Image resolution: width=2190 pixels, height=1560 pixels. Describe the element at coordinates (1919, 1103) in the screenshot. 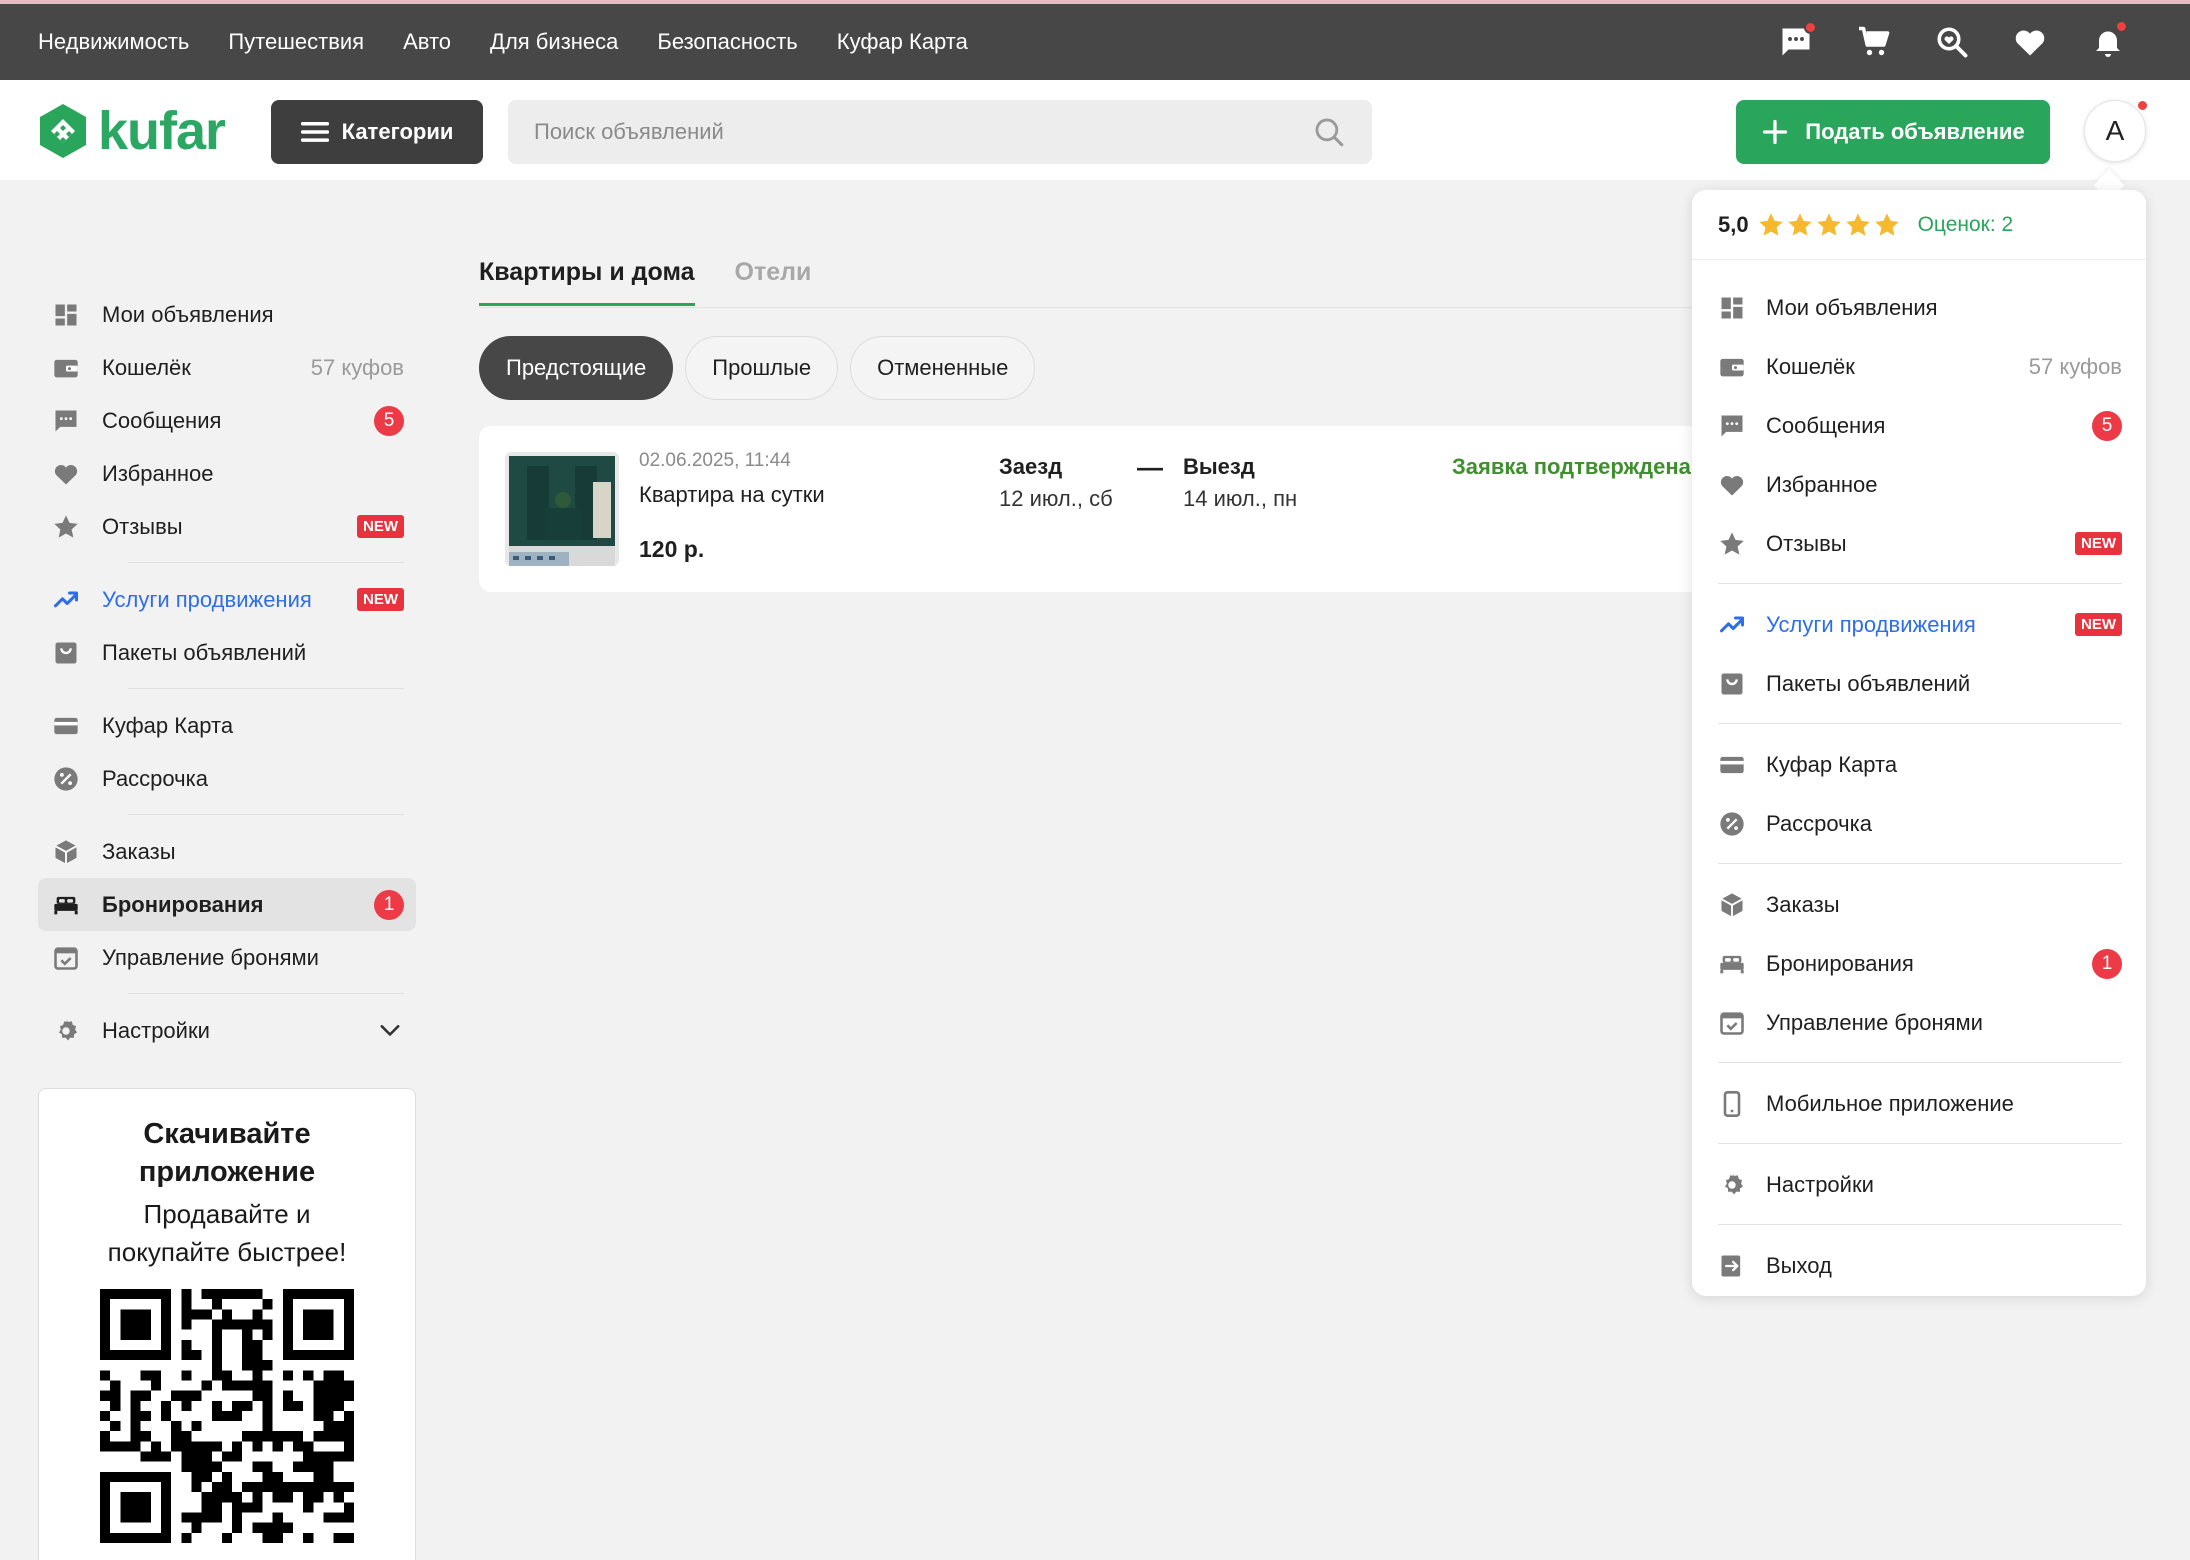

I see `menu-item-mobile-app: Мобильное приложение` at that location.